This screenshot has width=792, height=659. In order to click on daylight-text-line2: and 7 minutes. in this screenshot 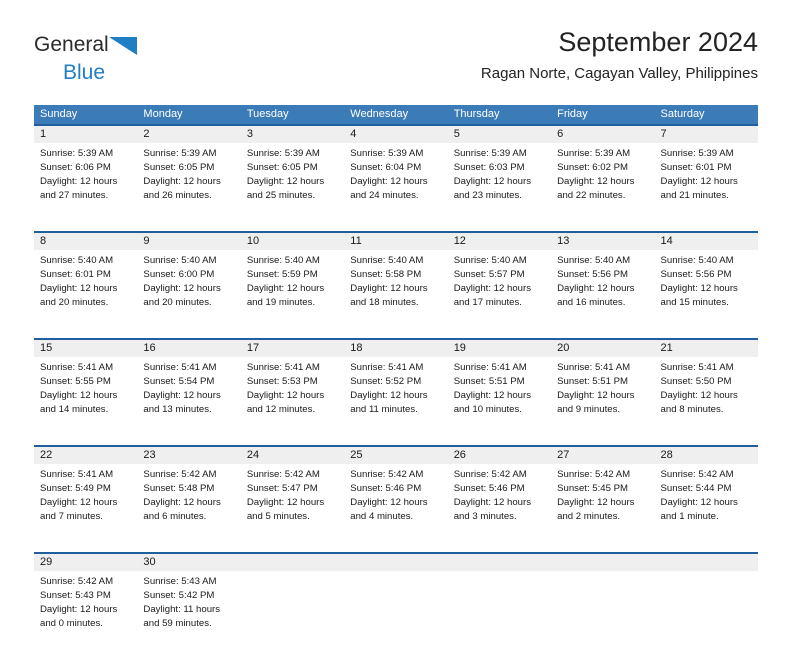, I will do `click(71, 516)`.